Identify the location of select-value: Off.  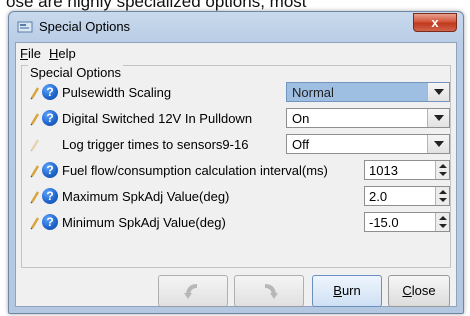
(301, 144).